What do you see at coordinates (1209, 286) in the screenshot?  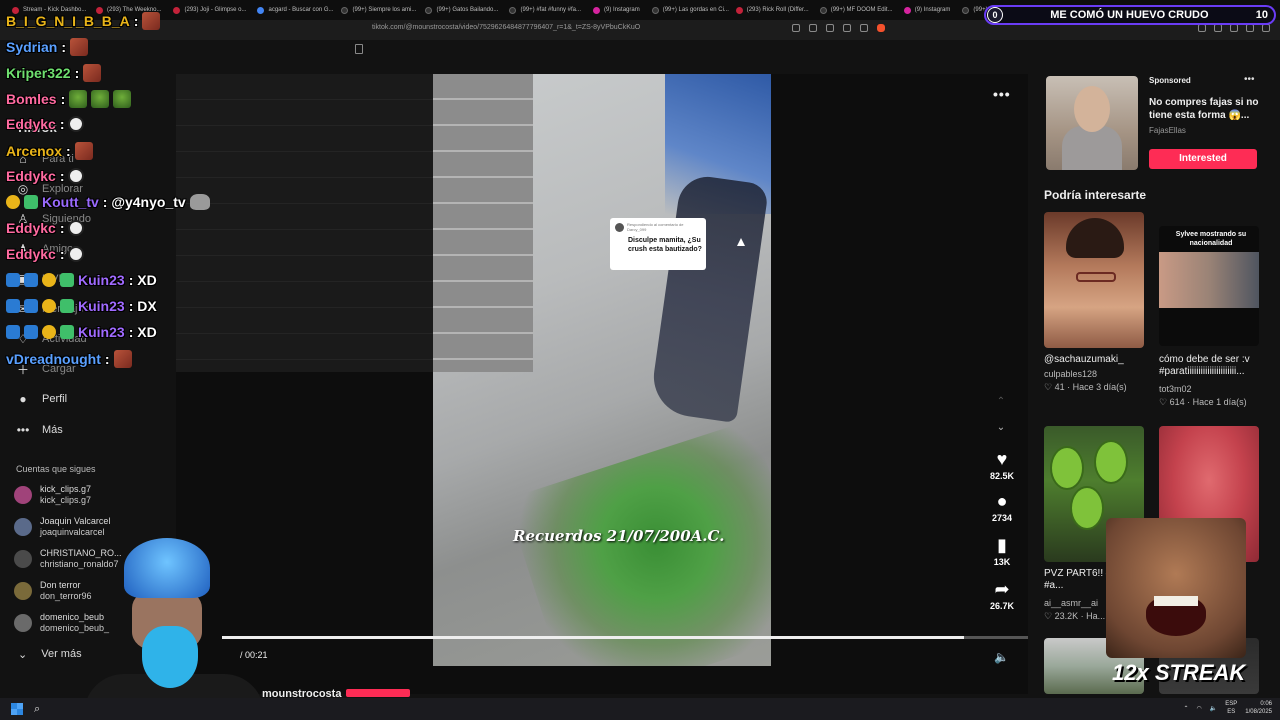 I see `video-thumbnail: Sylvee mostrando su nacionalidad` at bounding box center [1209, 286].